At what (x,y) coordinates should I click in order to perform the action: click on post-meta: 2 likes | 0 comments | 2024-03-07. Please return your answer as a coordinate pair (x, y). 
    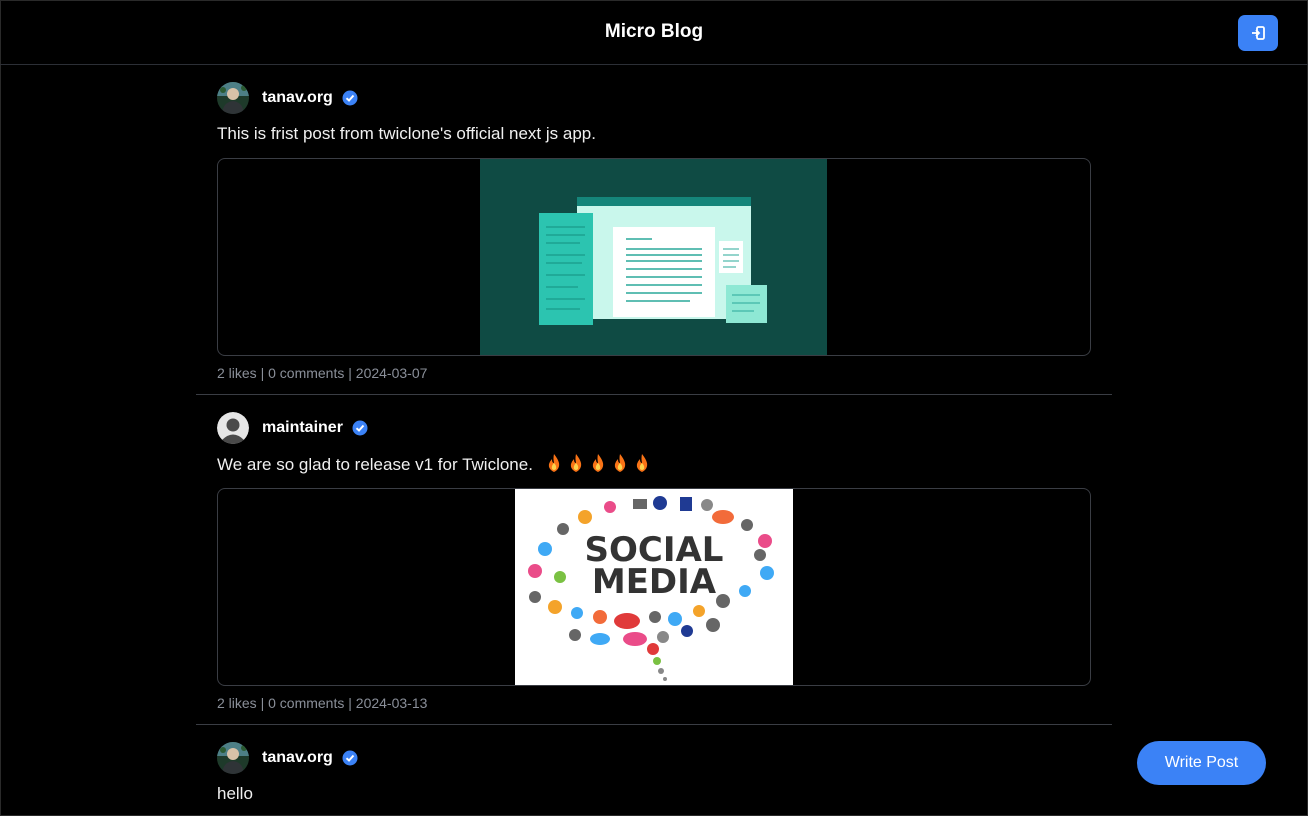
    Looking at the image, I should click on (654, 379).